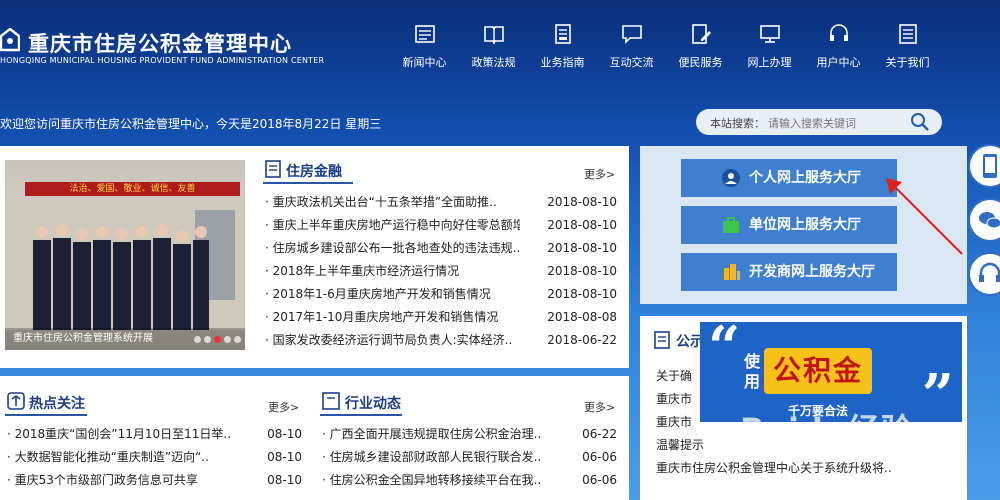  What do you see at coordinates (769, 34) in the screenshot?
I see `monitor-icon` at bounding box center [769, 34].